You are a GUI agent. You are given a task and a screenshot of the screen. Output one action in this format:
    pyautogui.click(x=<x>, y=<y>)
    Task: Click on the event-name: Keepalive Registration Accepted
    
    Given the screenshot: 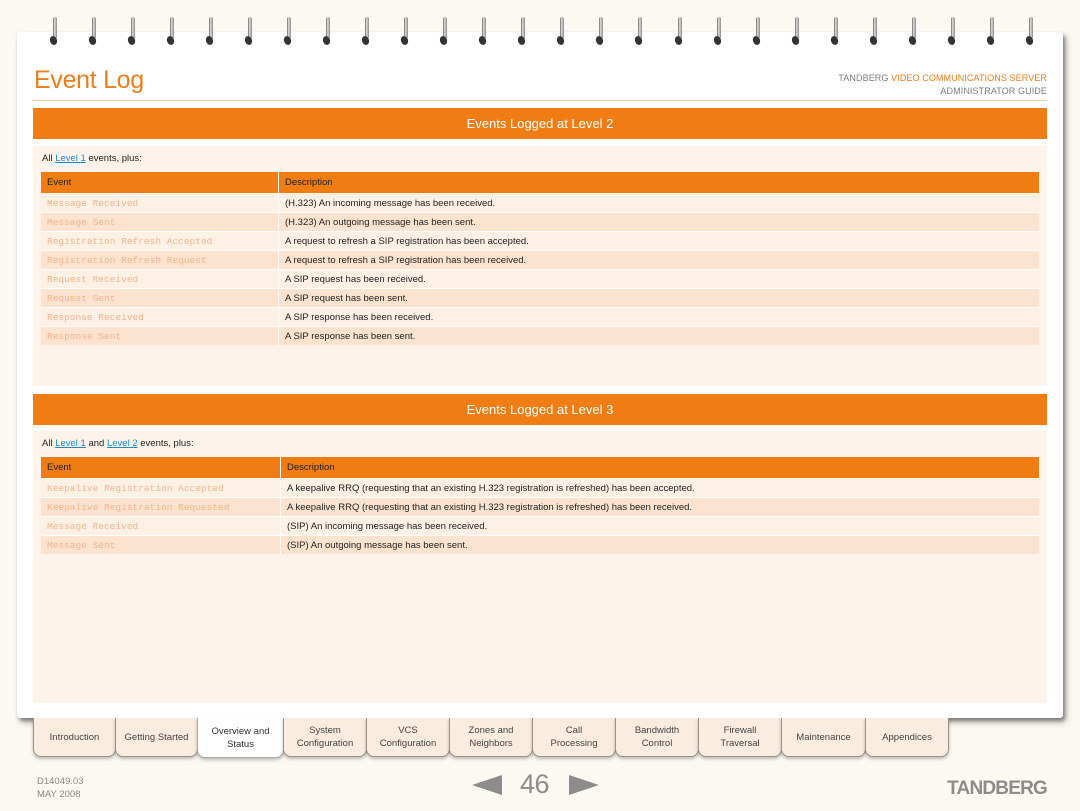 What is the action you would take?
    pyautogui.click(x=161, y=487)
    